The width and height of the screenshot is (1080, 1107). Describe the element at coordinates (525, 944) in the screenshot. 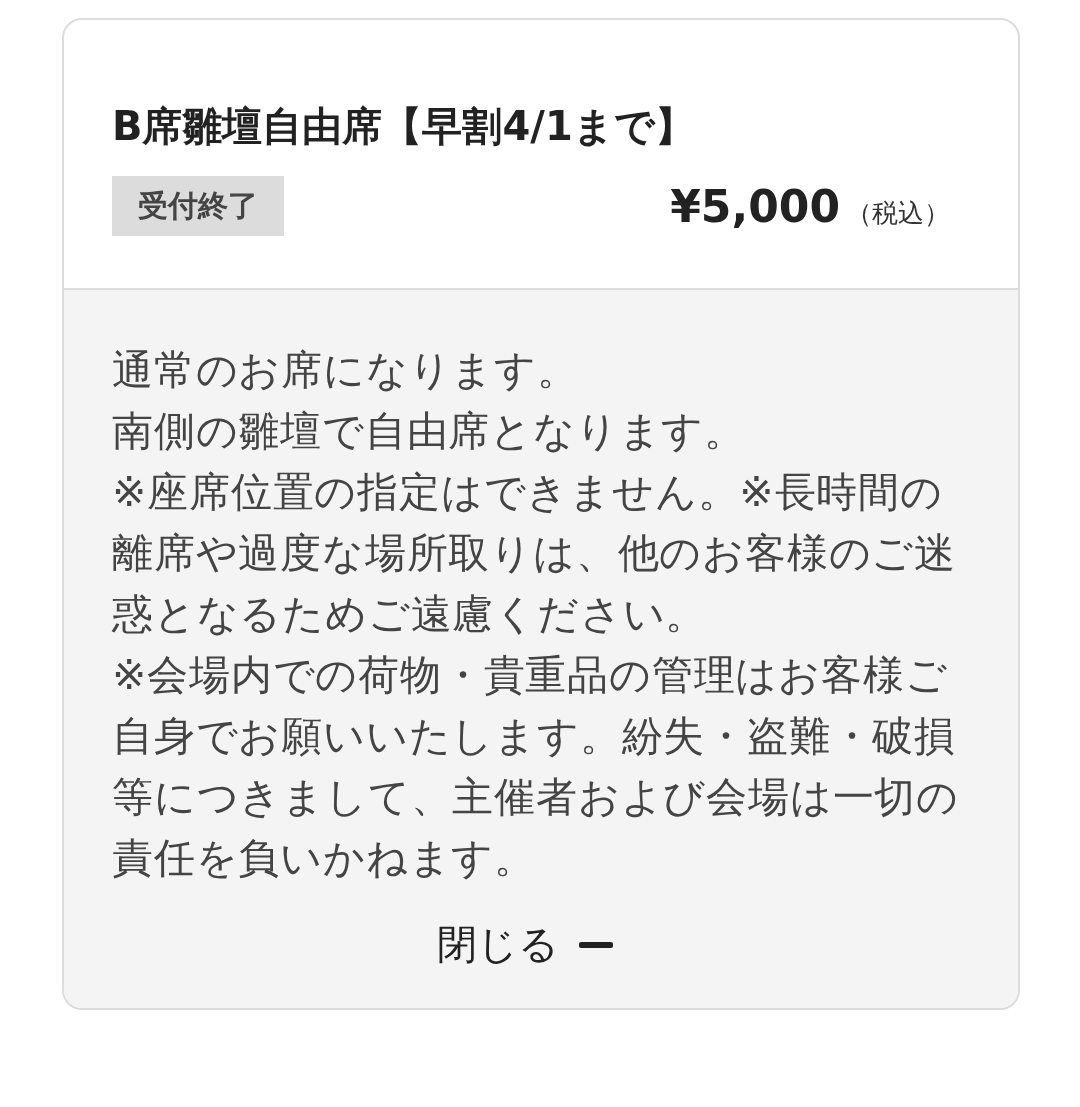

I see `close-toggle: 閉じる` at that location.